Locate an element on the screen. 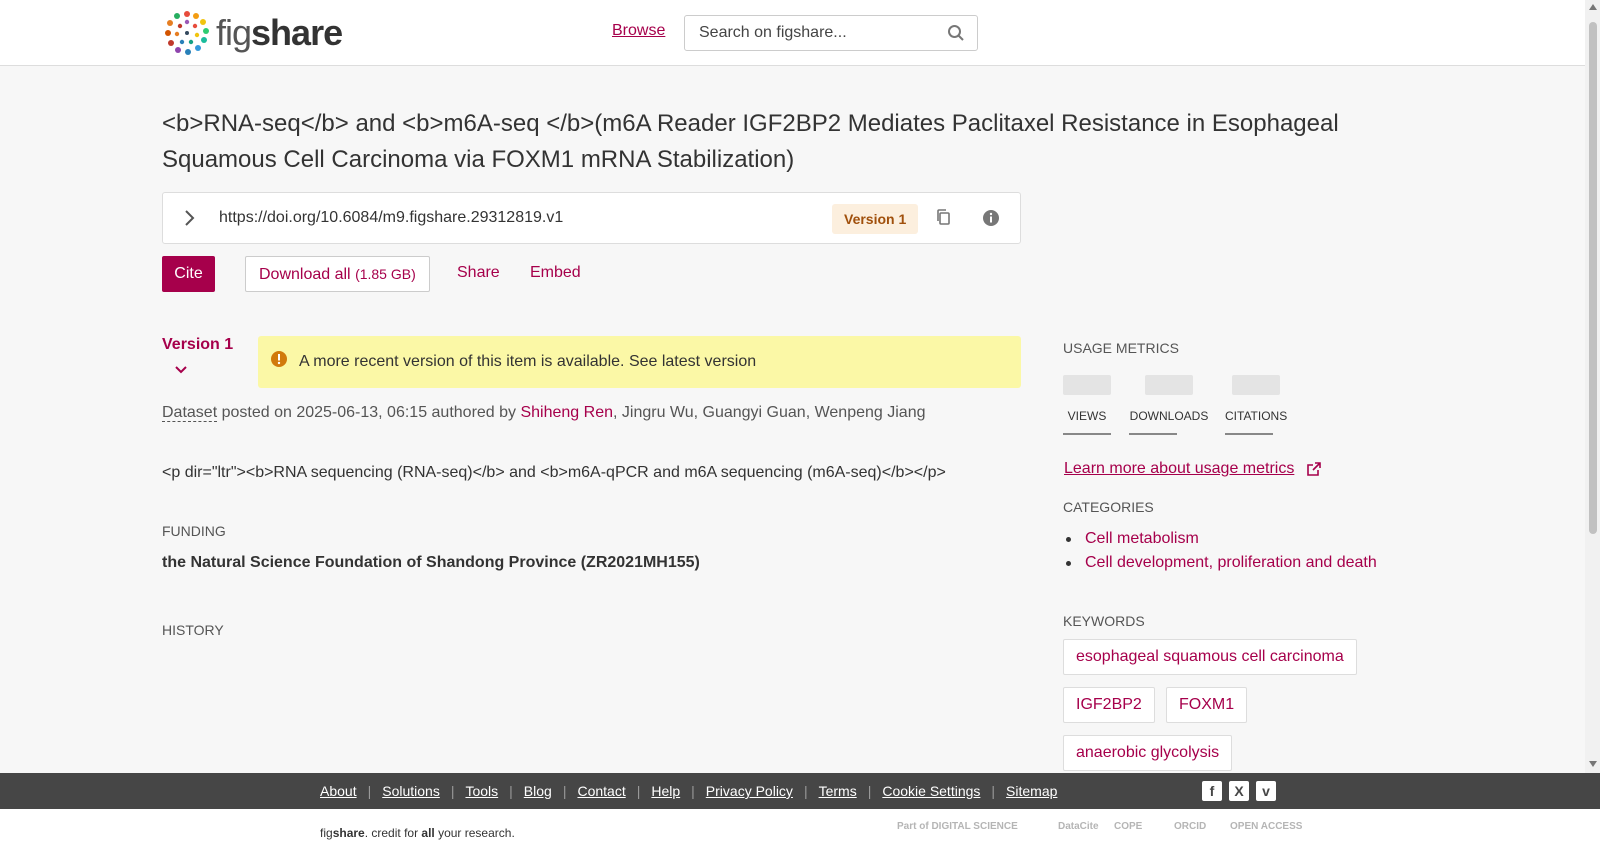 The height and width of the screenshot is (857, 1600). metric-downloads: DOWNLOADS is located at coordinates (1169, 405).